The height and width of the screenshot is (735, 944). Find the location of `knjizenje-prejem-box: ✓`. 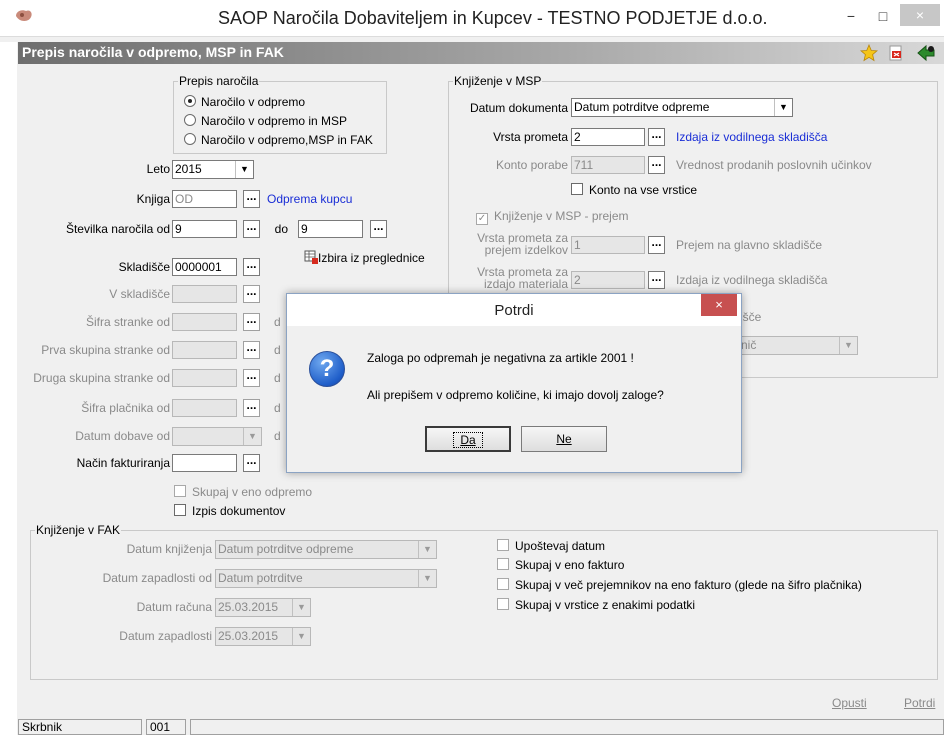

knjizenje-prejem-box: ✓ is located at coordinates (482, 219).